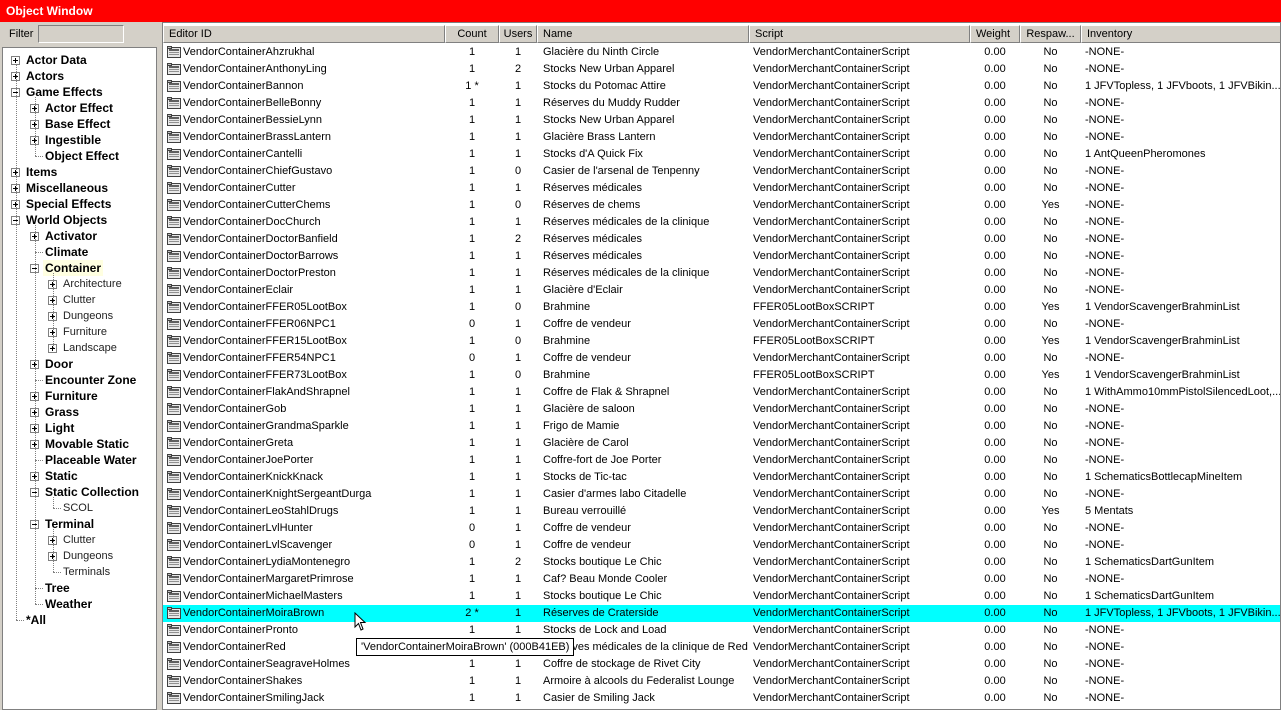  I want to click on filter-label: Filter, so click(21, 34).